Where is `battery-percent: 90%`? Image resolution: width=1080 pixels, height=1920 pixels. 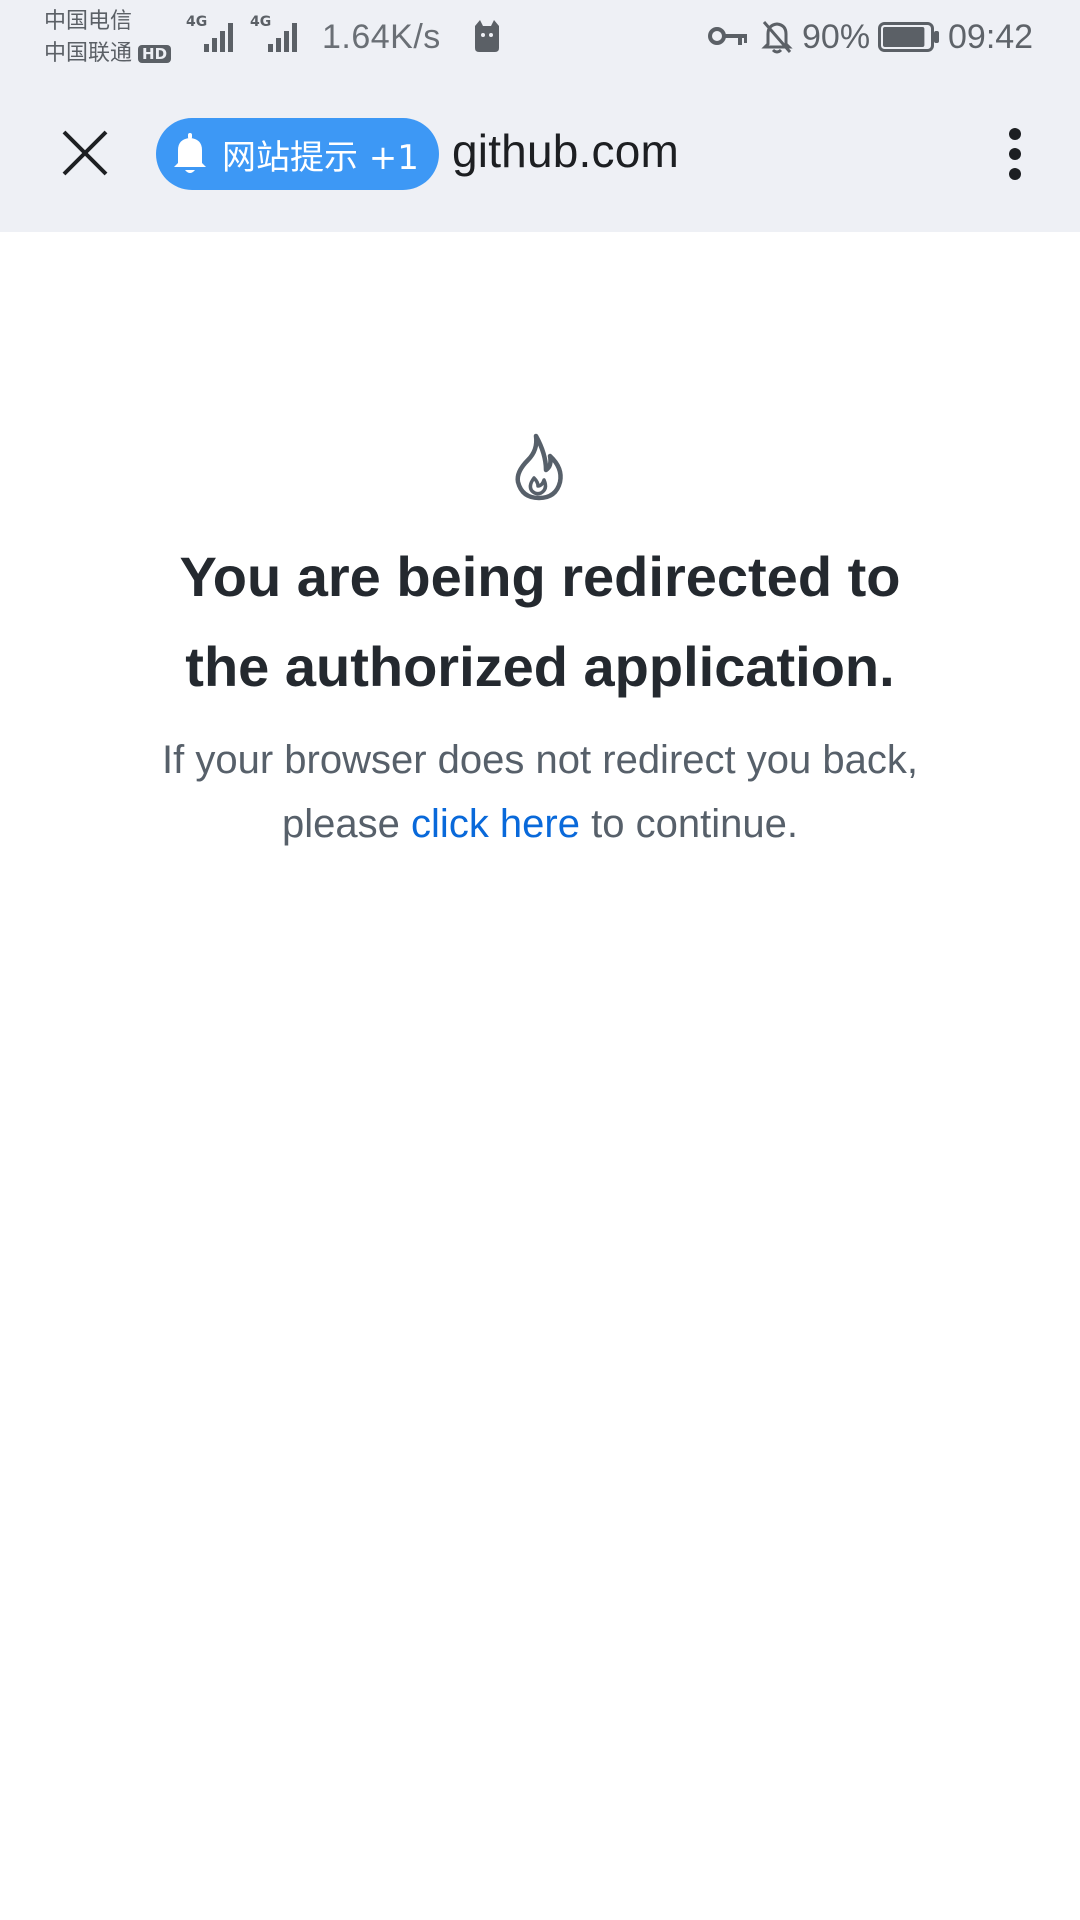
battery-percent: 90% is located at coordinates (836, 37).